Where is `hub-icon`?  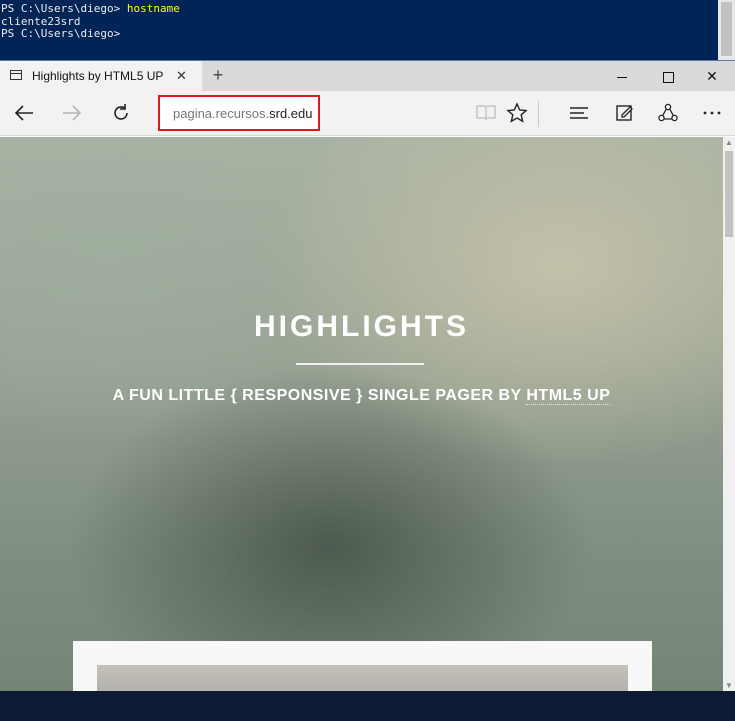 hub-icon is located at coordinates (579, 113).